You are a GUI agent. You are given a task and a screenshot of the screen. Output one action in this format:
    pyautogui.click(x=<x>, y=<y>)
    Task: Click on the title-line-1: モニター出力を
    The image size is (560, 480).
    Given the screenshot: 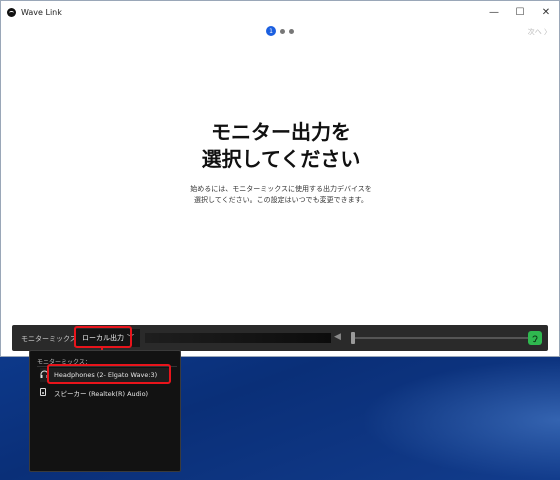 What is the action you would take?
    pyautogui.click(x=281, y=132)
    